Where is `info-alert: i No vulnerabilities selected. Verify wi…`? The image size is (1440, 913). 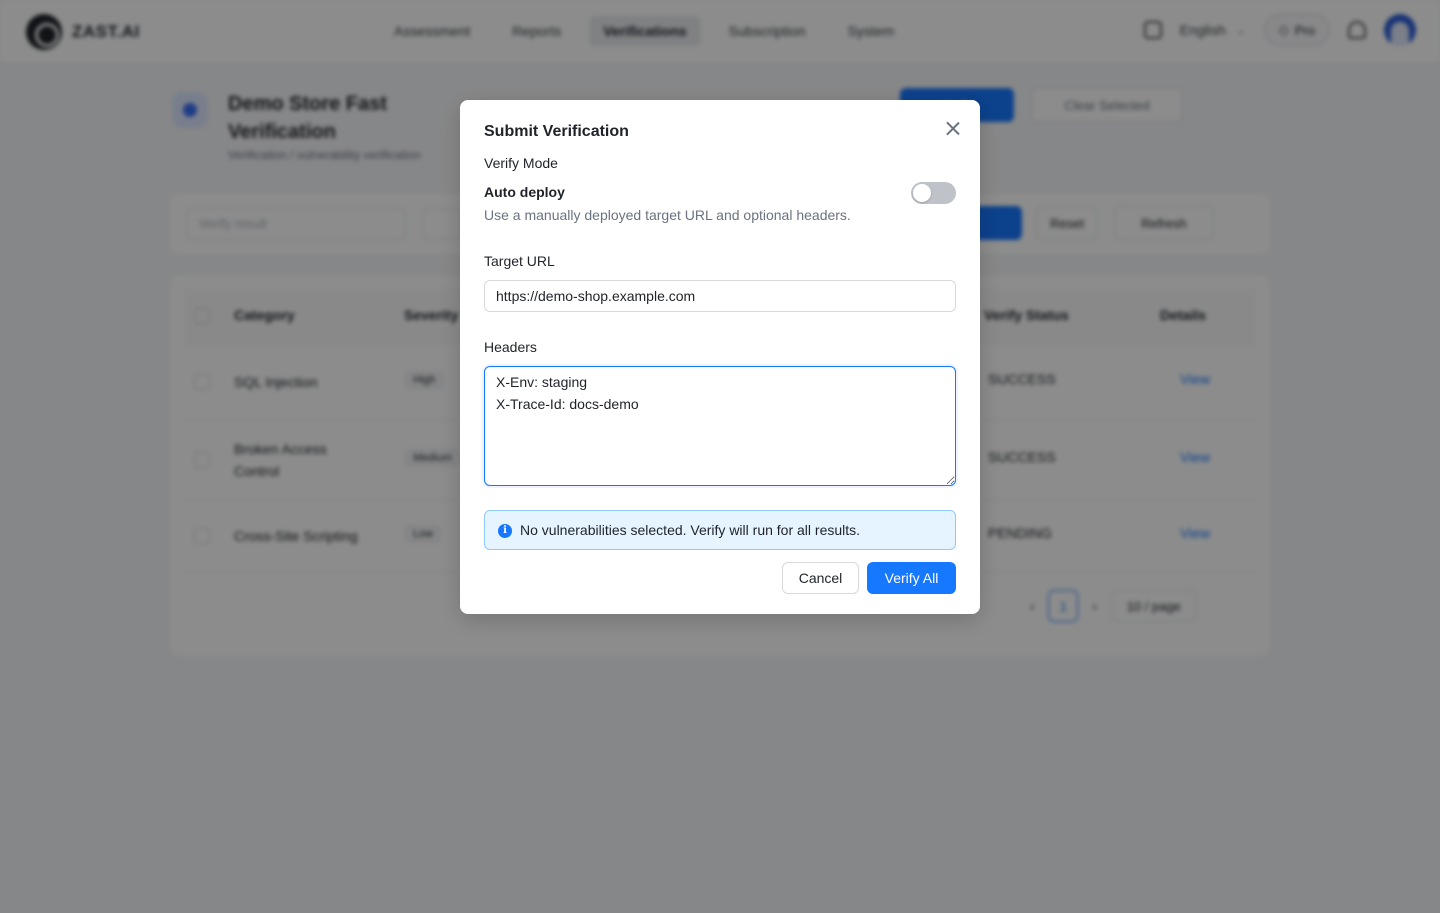
info-alert: i No vulnerabilities selected. Verify wi… is located at coordinates (720, 530).